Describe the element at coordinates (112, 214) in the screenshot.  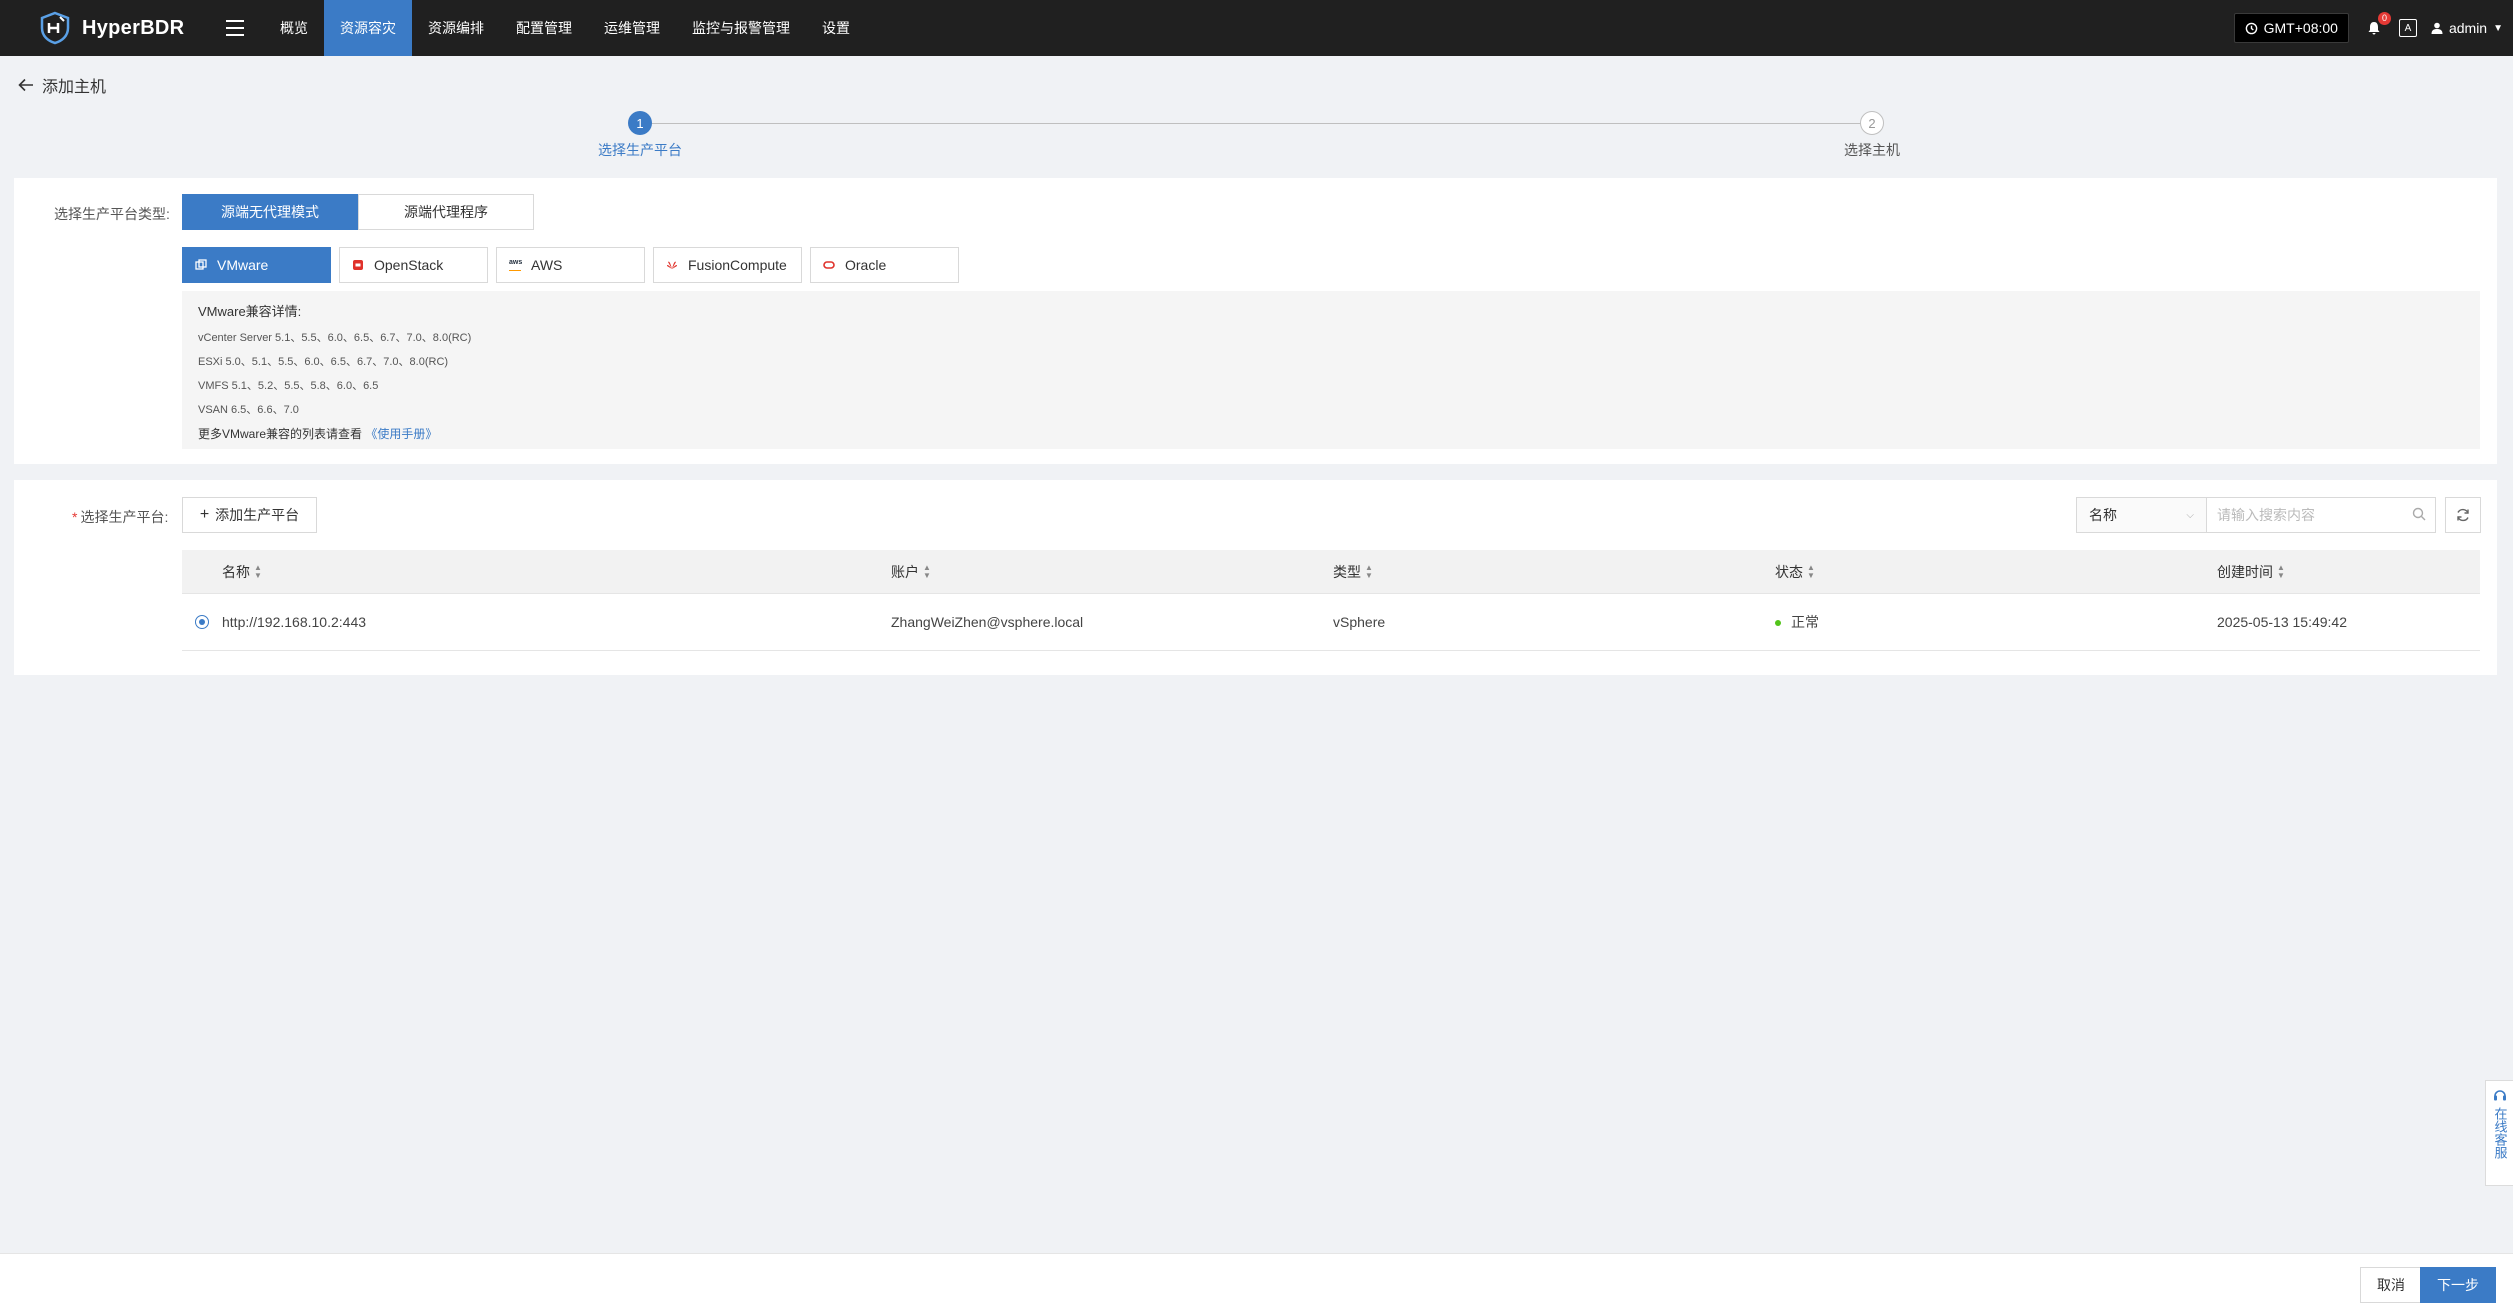
I see `platform-type-label: 选择生产平台类型:` at that location.